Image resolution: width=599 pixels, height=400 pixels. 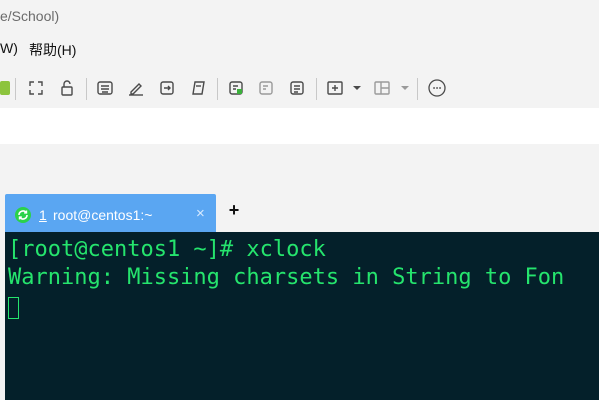 What do you see at coordinates (299, 212) in the screenshot?
I see `tab-bar: 1 root@centos1:~ × +` at bounding box center [299, 212].